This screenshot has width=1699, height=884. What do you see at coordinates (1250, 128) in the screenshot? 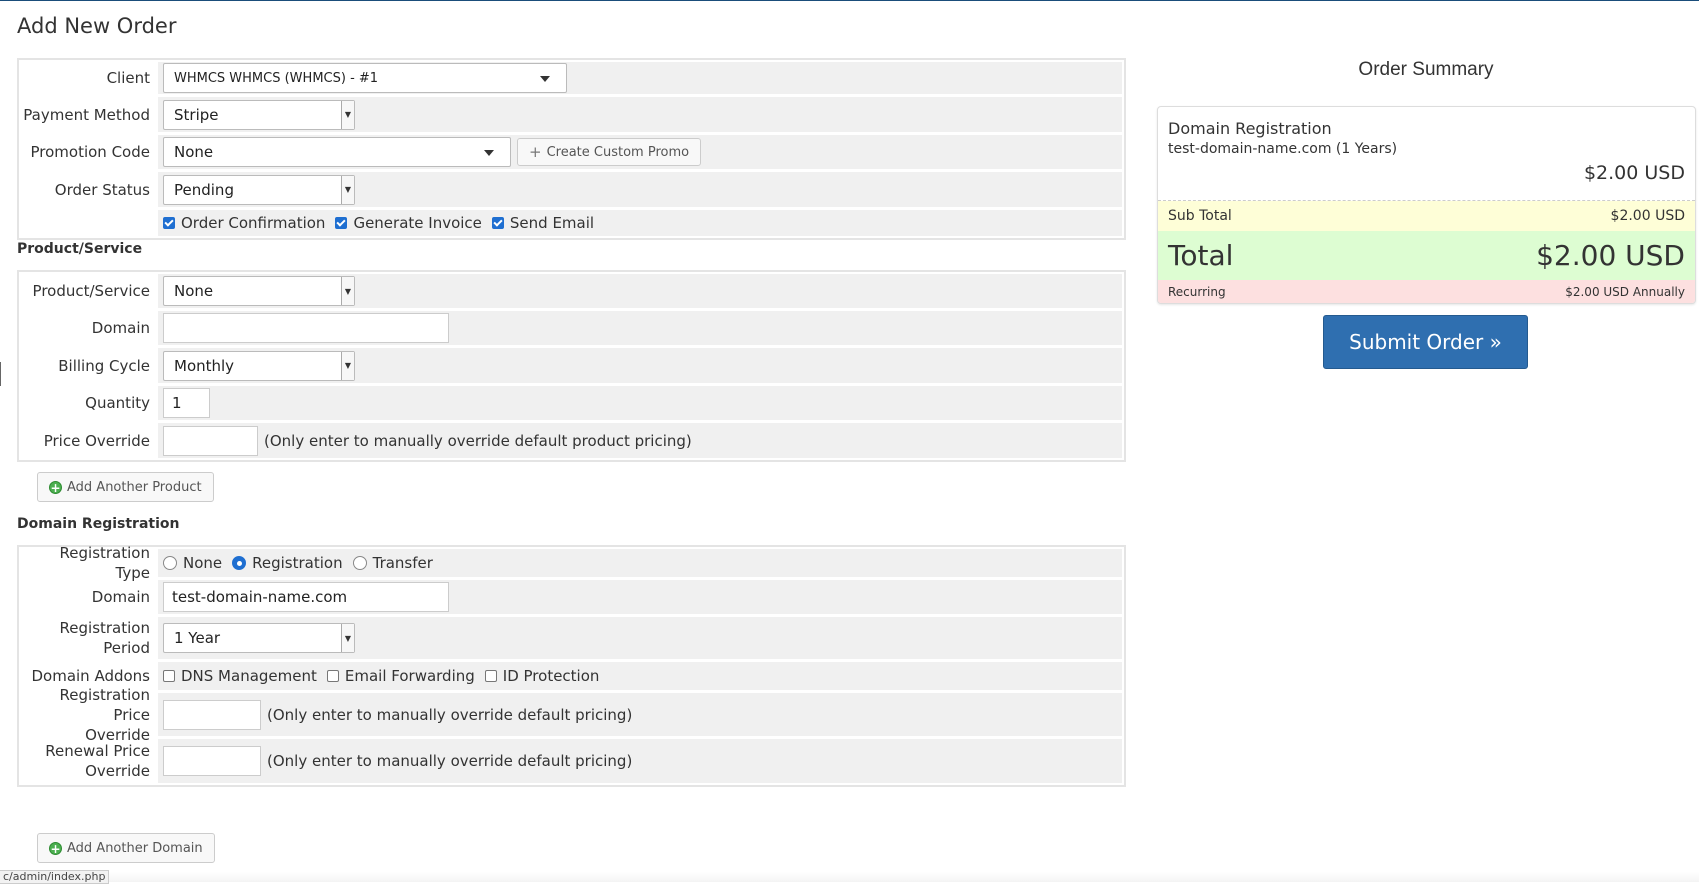
I see `summary-item-name: Domain Registration` at bounding box center [1250, 128].